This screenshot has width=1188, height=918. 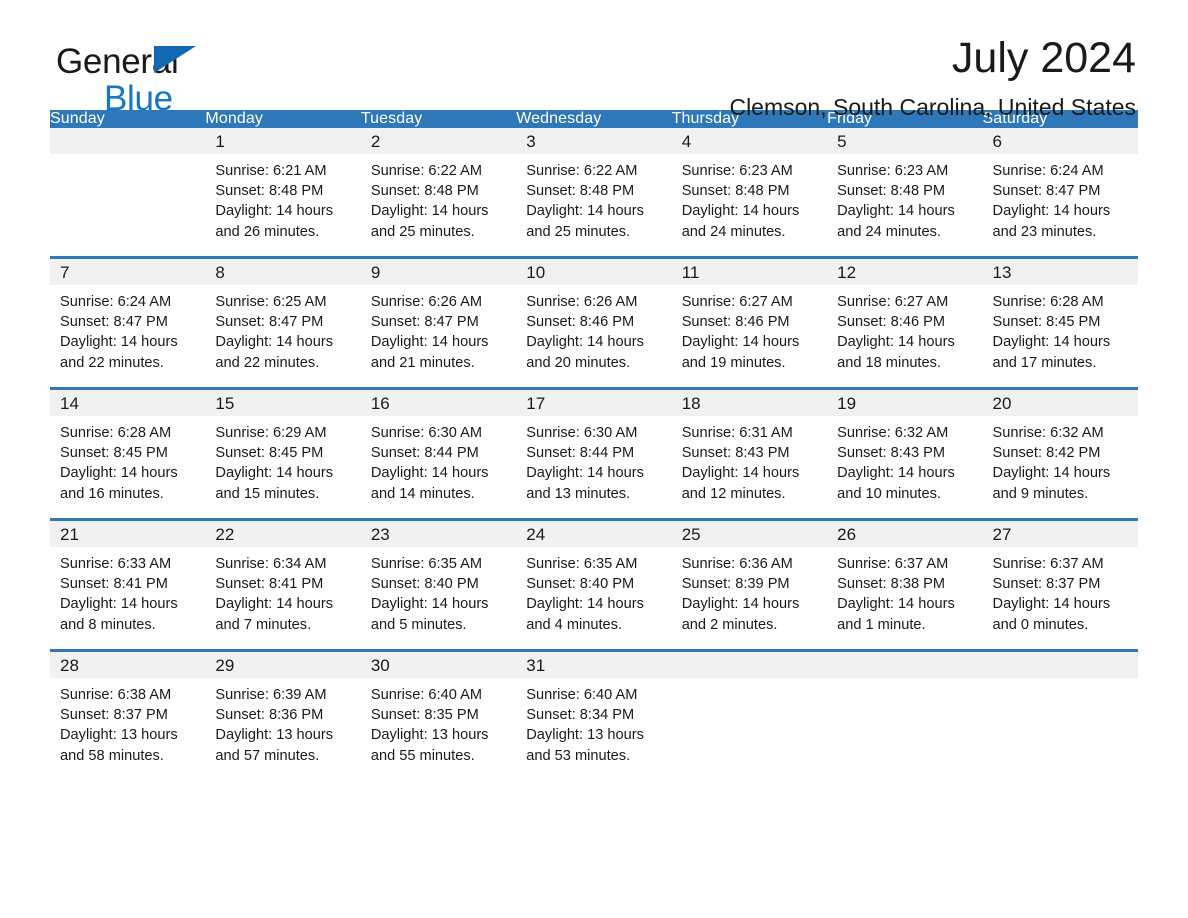 I want to click on day-number: 7, so click(x=128, y=272).